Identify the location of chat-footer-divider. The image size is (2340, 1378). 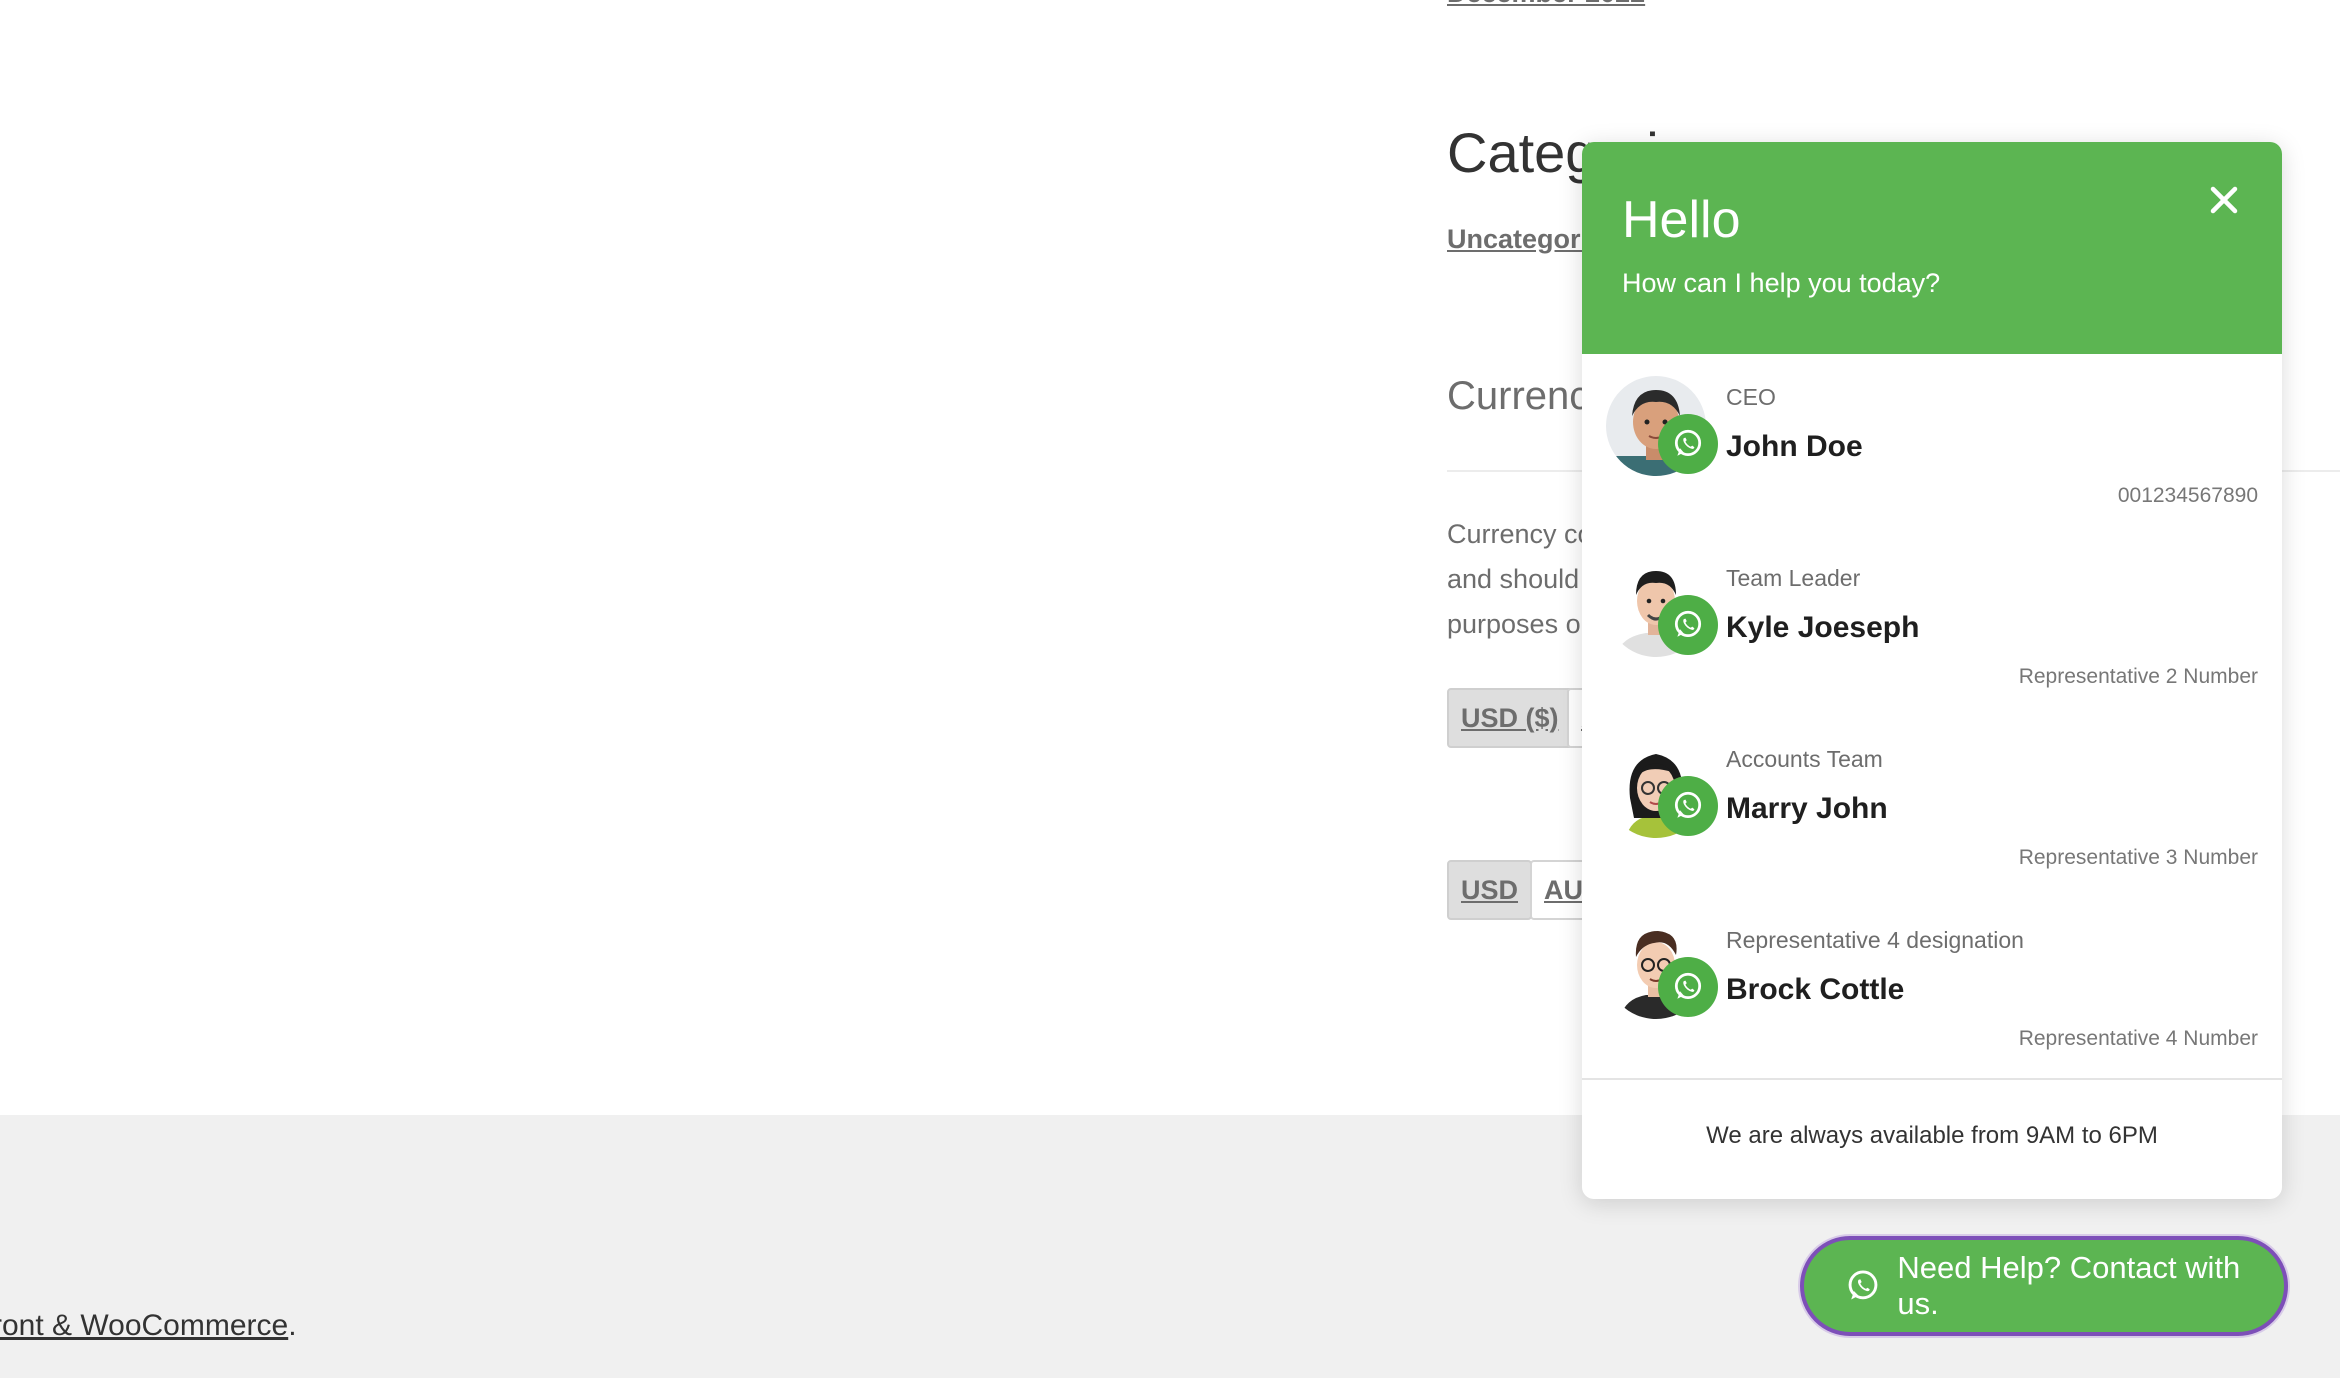
(1932, 1079).